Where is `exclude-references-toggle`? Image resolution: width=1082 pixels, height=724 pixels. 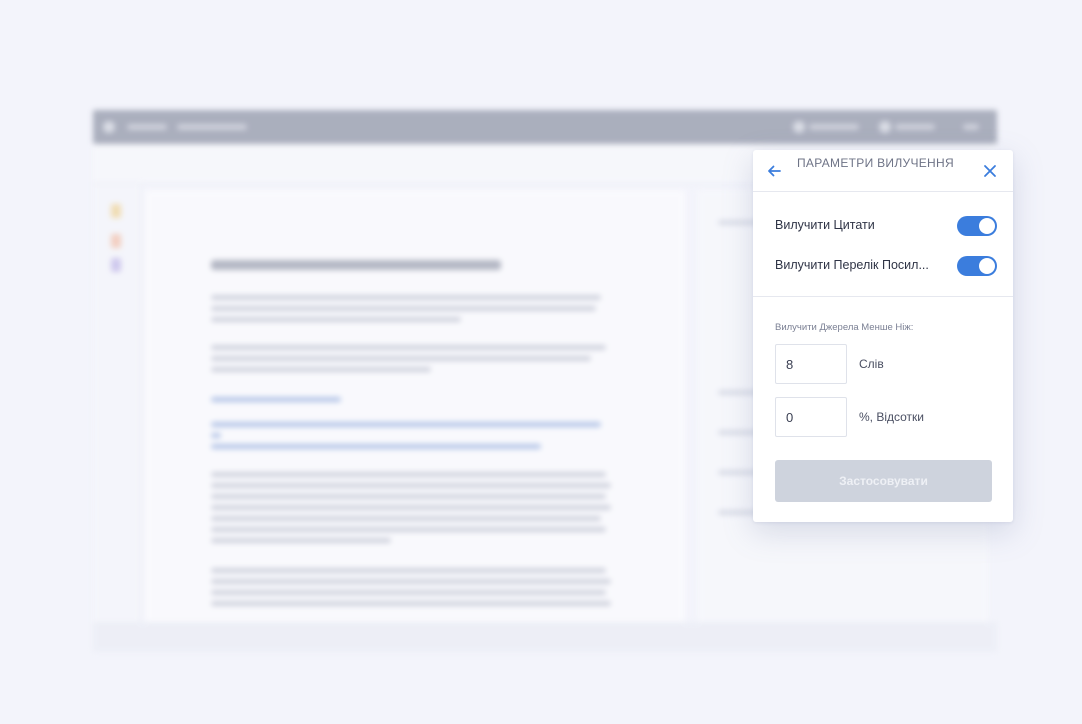 exclude-references-toggle is located at coordinates (977, 266).